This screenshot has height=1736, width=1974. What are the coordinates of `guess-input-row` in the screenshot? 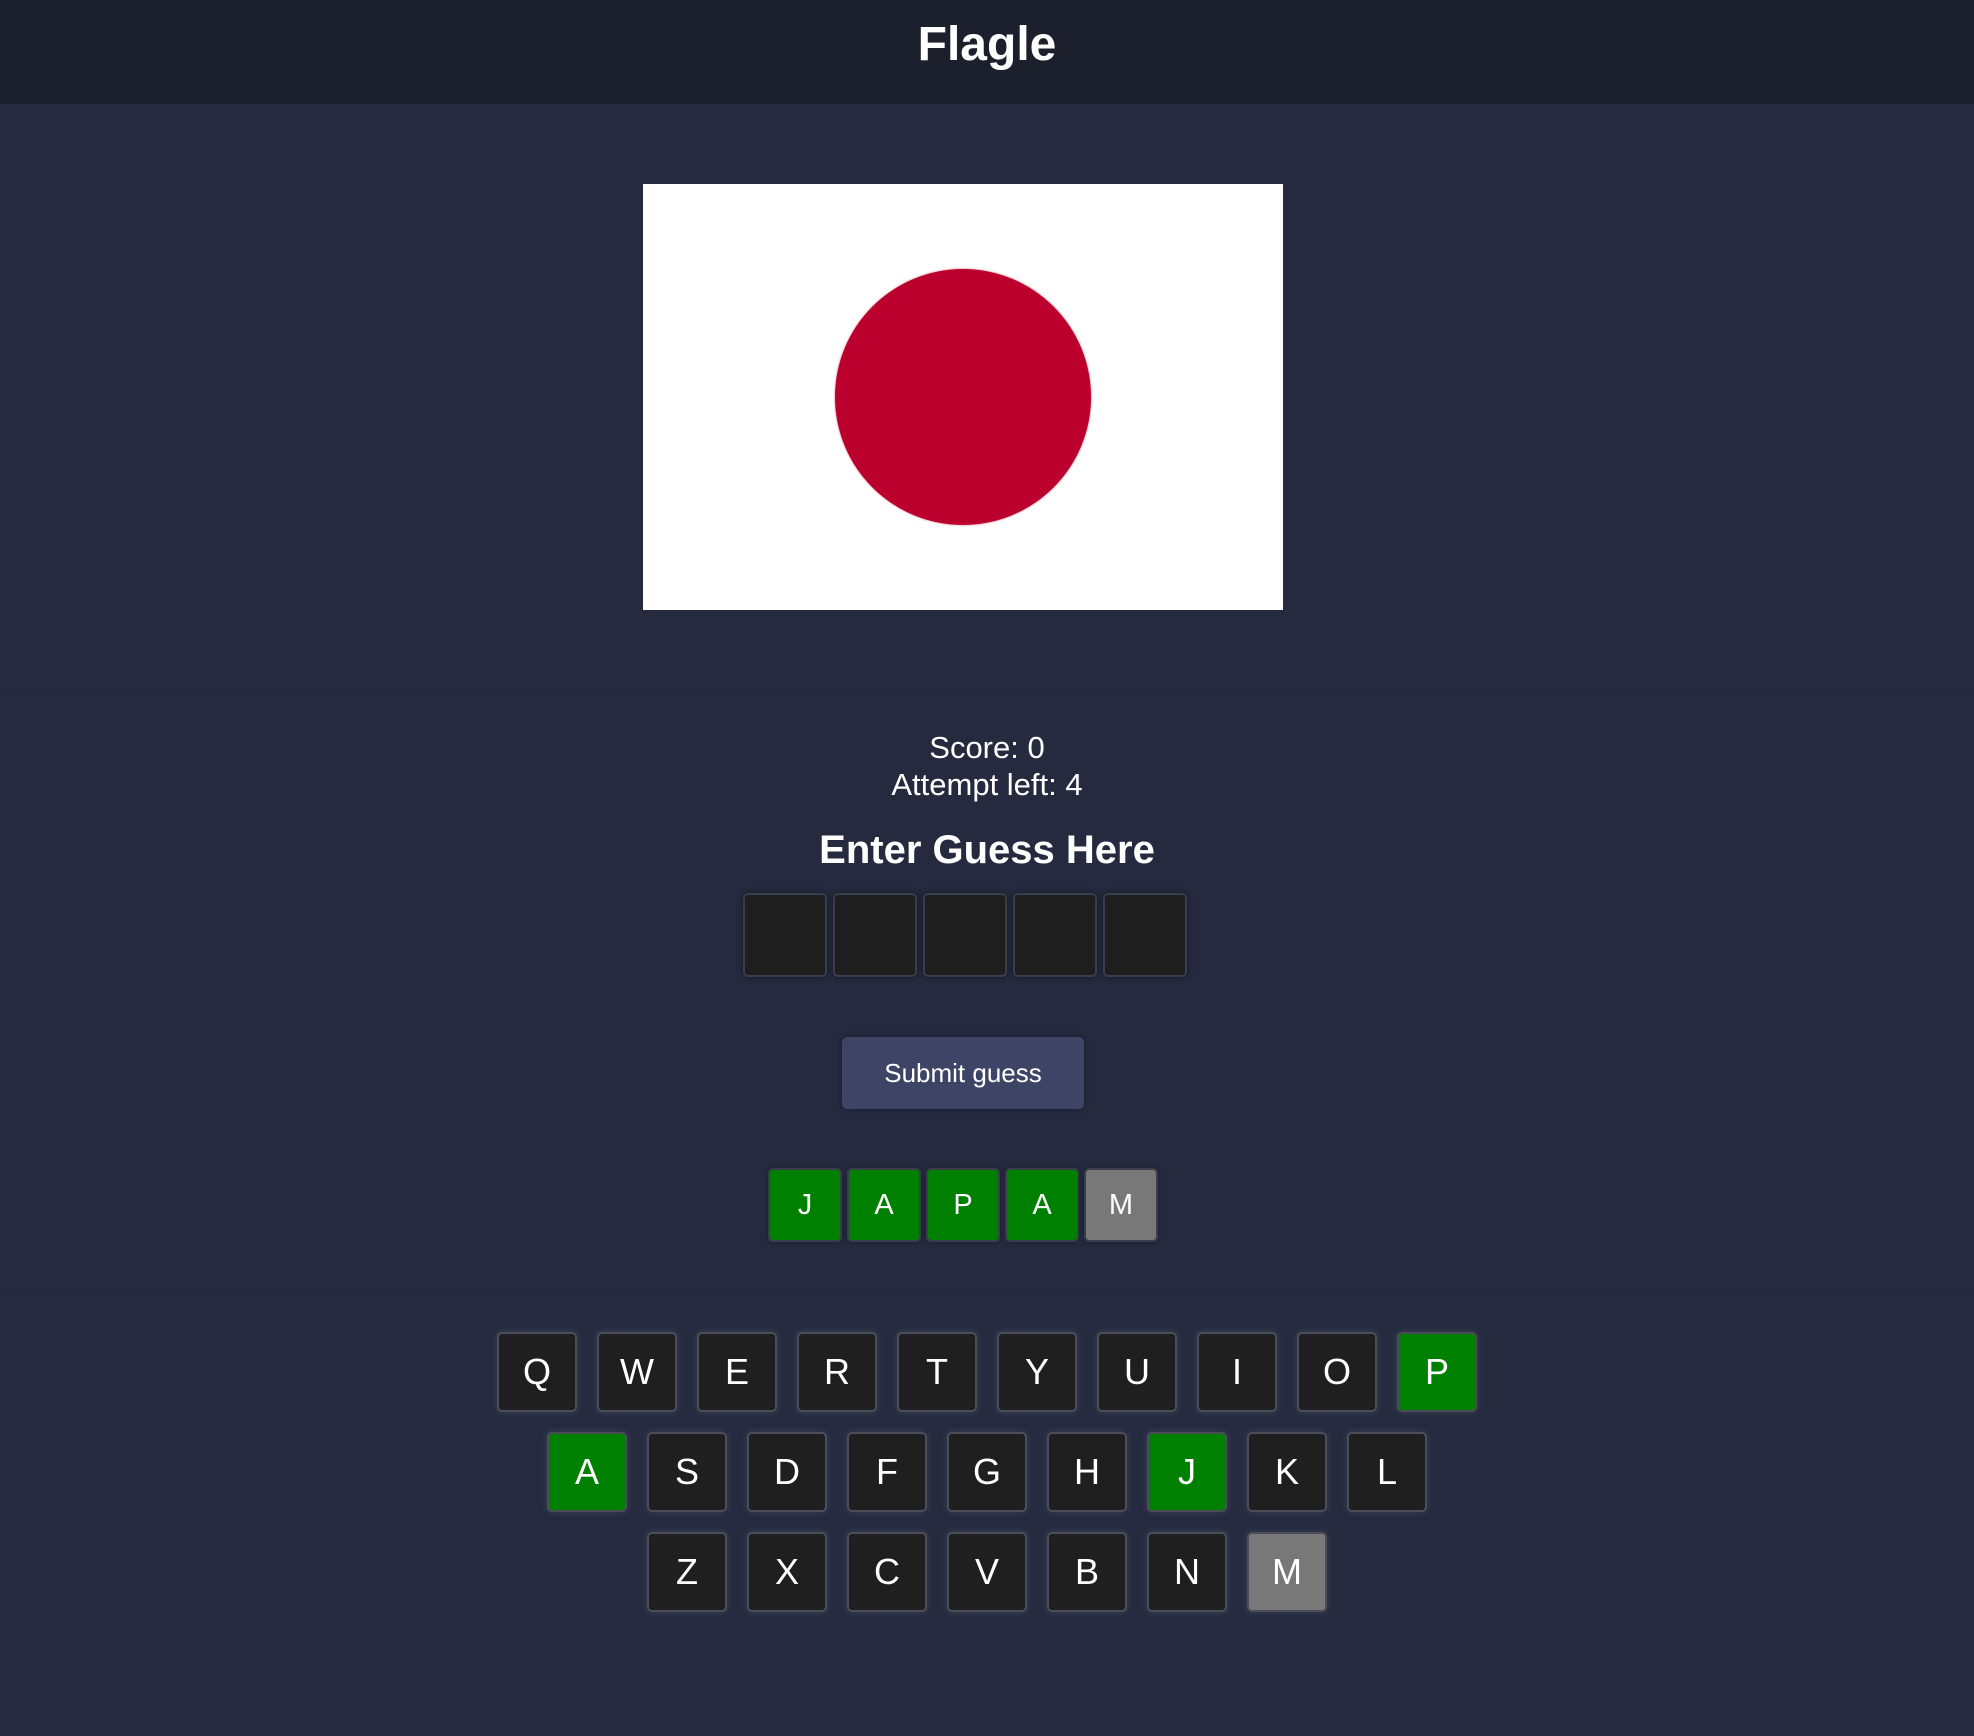 It's located at (965, 935).